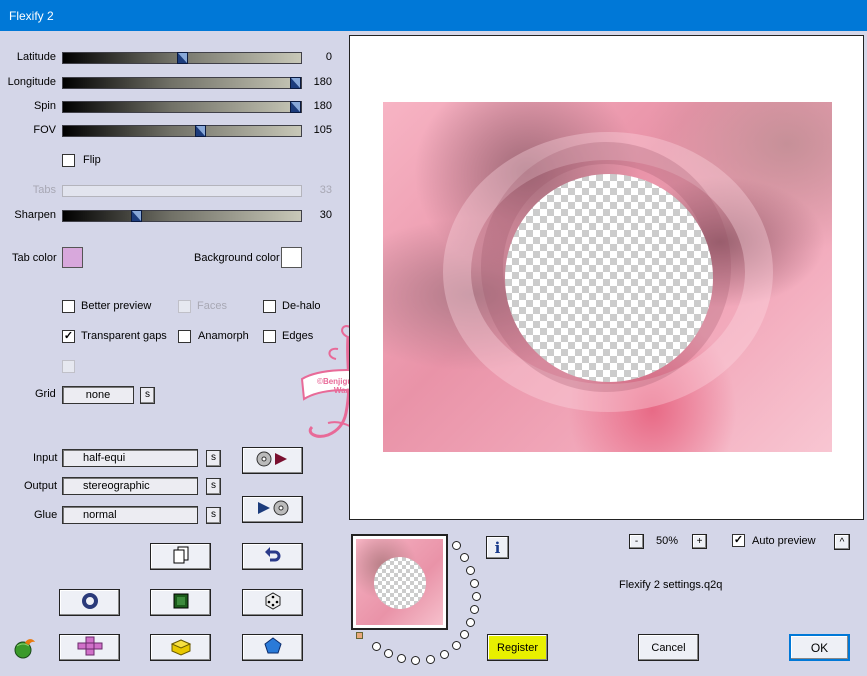 This screenshot has width=867, height=676. I want to click on faces-checkbox, so click(184, 306).